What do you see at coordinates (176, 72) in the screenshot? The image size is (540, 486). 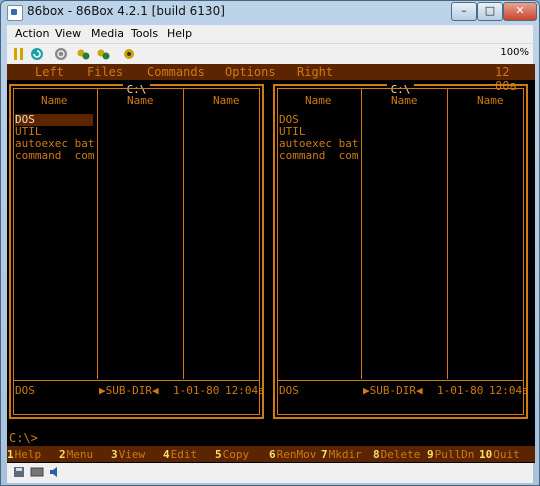 I see `dos-menu-commands: Commands` at bounding box center [176, 72].